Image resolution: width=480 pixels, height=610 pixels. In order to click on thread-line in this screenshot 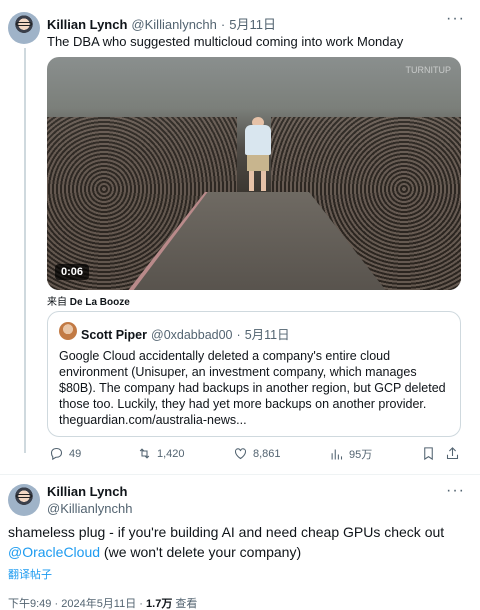, I will do `click(25, 250)`.